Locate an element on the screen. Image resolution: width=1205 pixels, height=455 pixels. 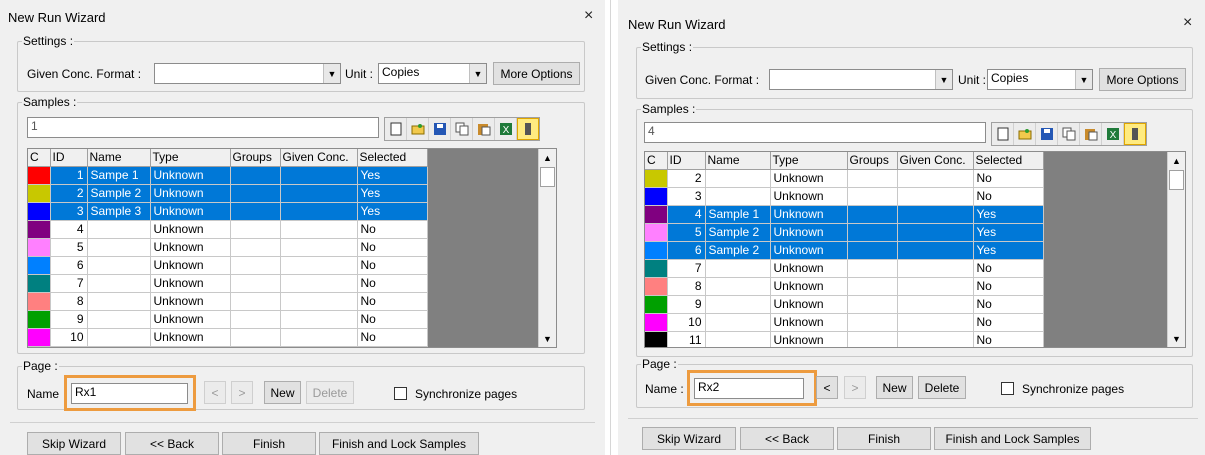
id-cell: 6 is located at coordinates (69, 265).